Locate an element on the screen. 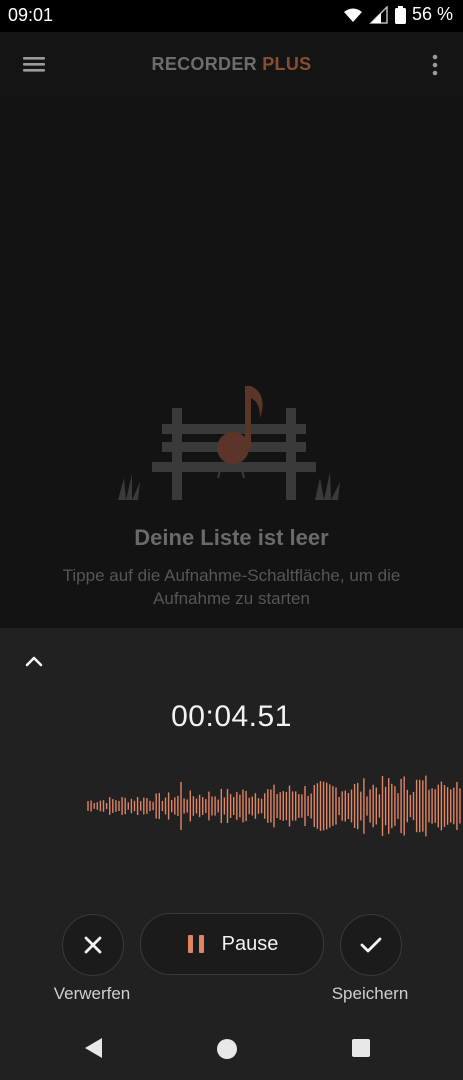 The width and height of the screenshot is (463, 1080). empty-title: Deine Liste ist leer is located at coordinates (231, 537).